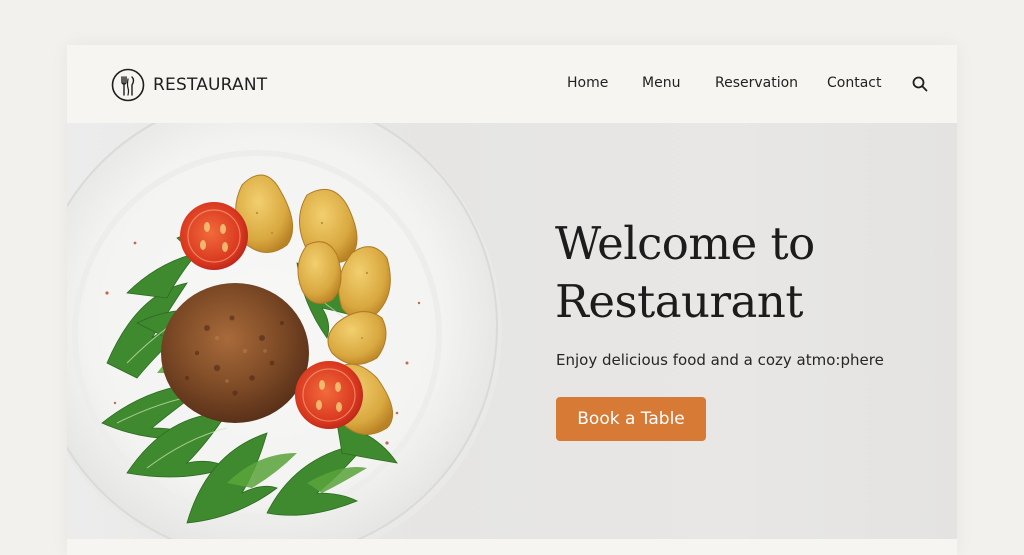 The height and width of the screenshot is (555, 1024). I want to click on search-icon, so click(920, 84).